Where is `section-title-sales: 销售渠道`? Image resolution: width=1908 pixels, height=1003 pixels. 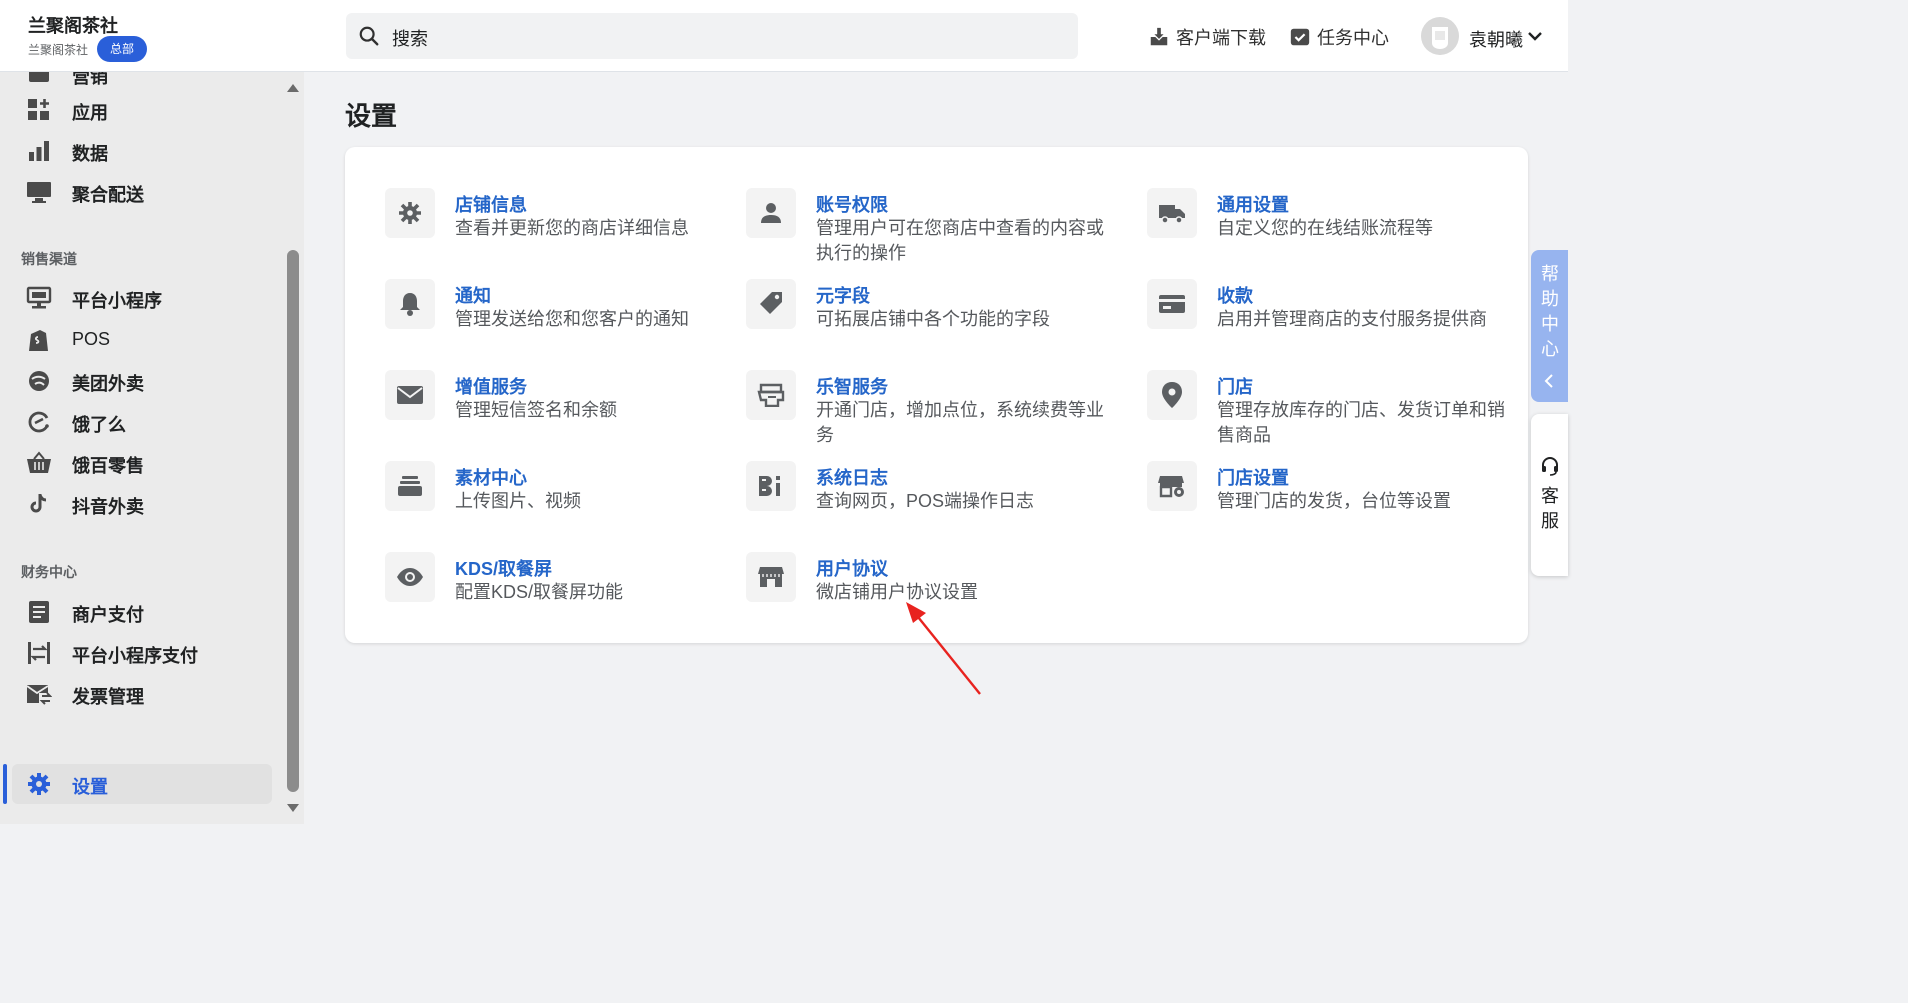 section-title-sales: 销售渠道 is located at coordinates (49, 259).